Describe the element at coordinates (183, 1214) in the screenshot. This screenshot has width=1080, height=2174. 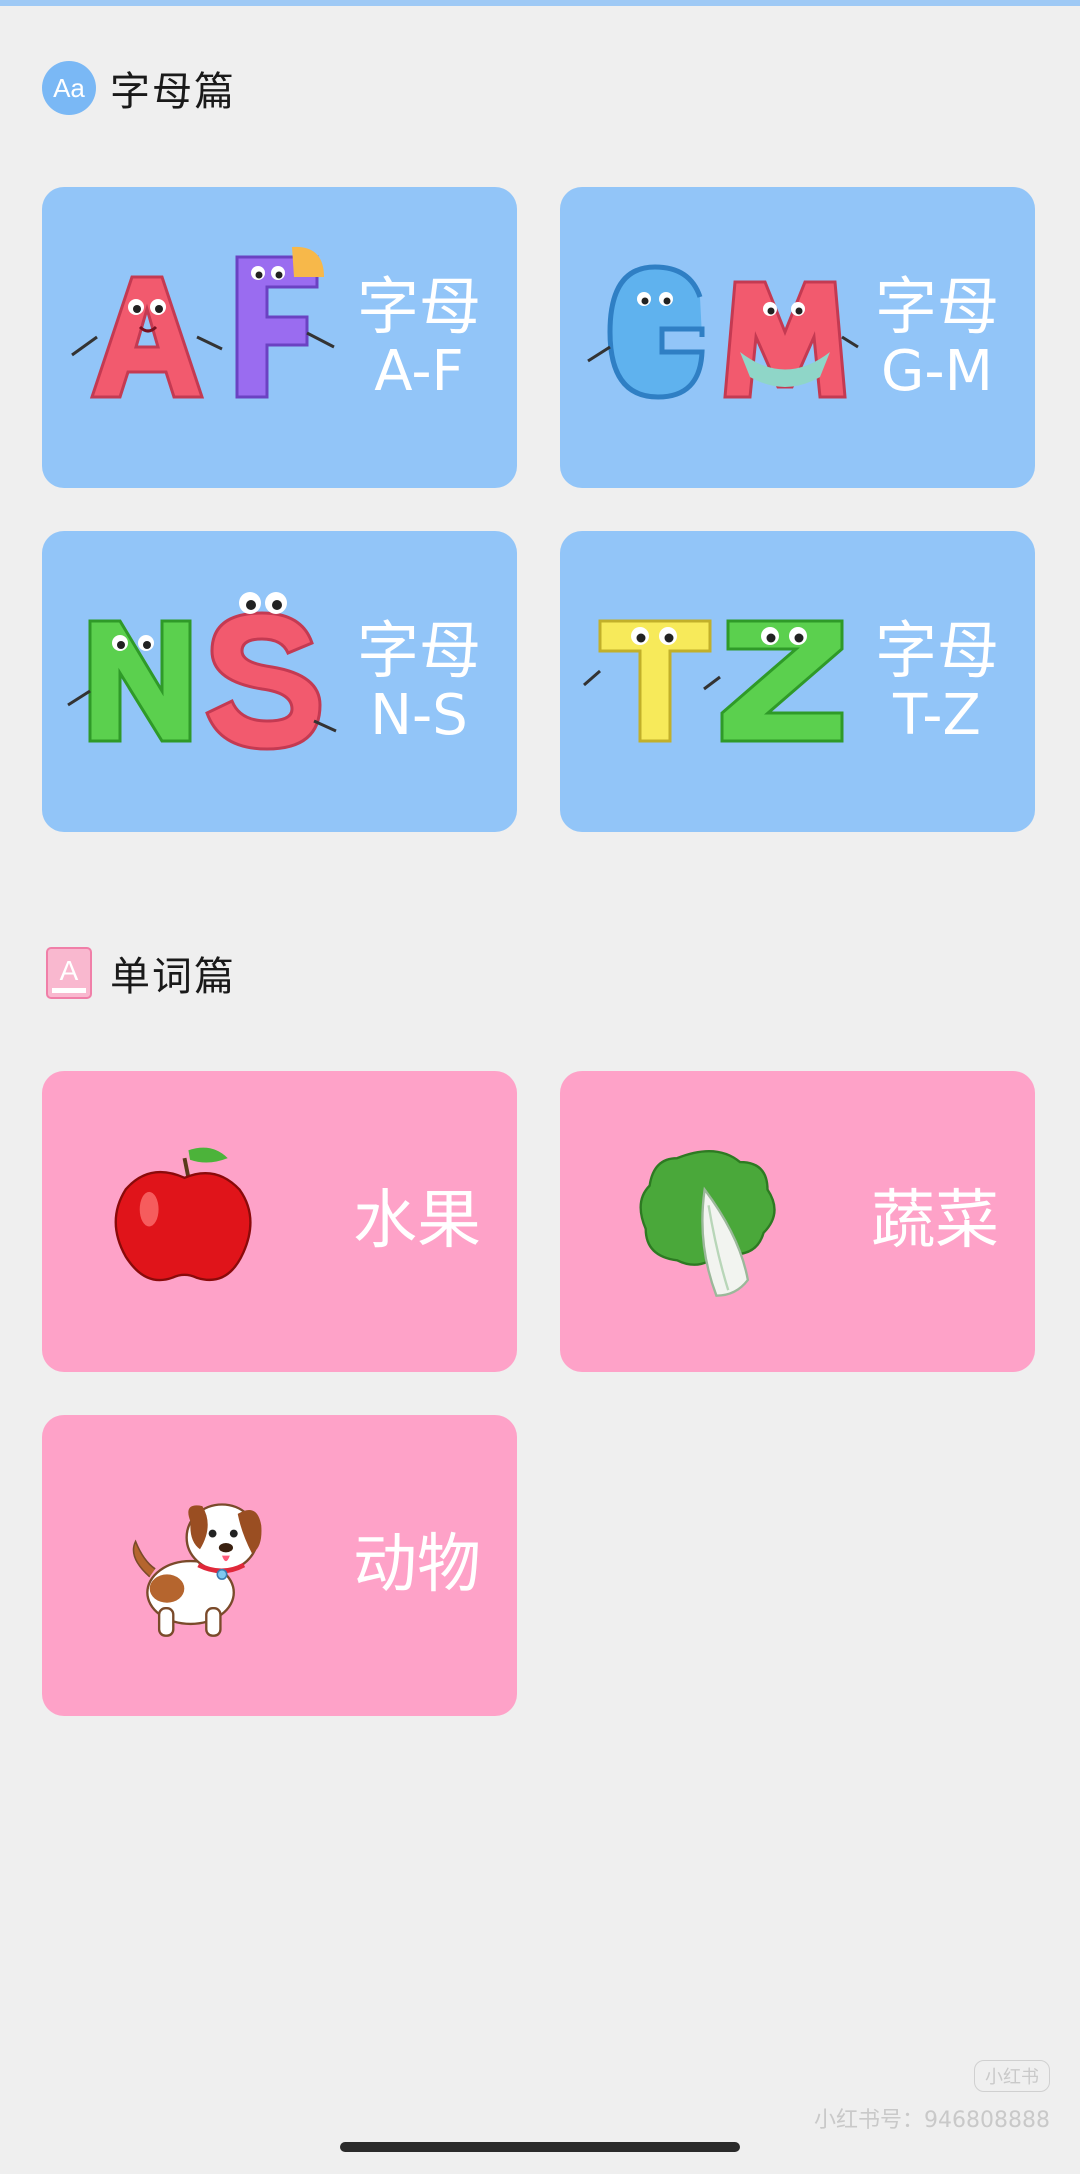
I see `apple-icon` at that location.